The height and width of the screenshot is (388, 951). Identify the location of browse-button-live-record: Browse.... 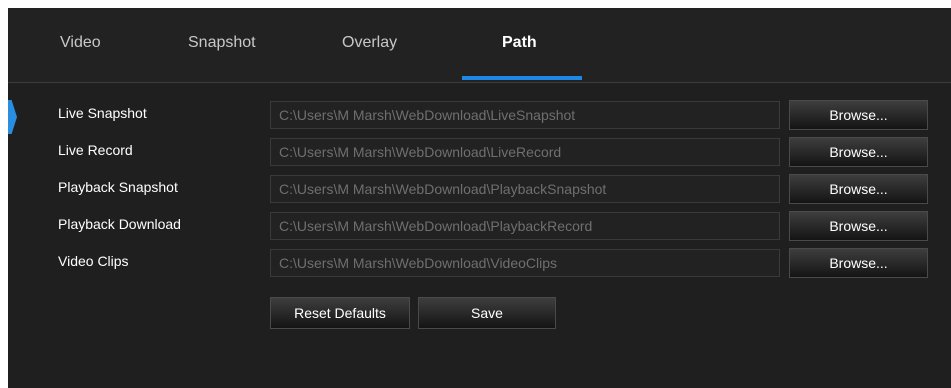
(858, 152).